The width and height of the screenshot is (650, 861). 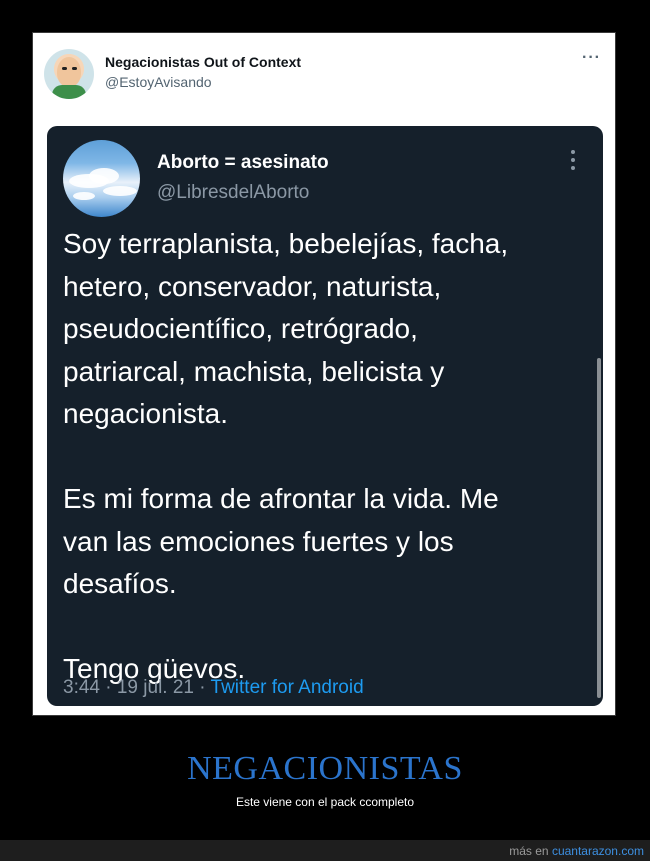 I want to click on footer-text: más en cuantarazon.com, so click(x=576, y=851).